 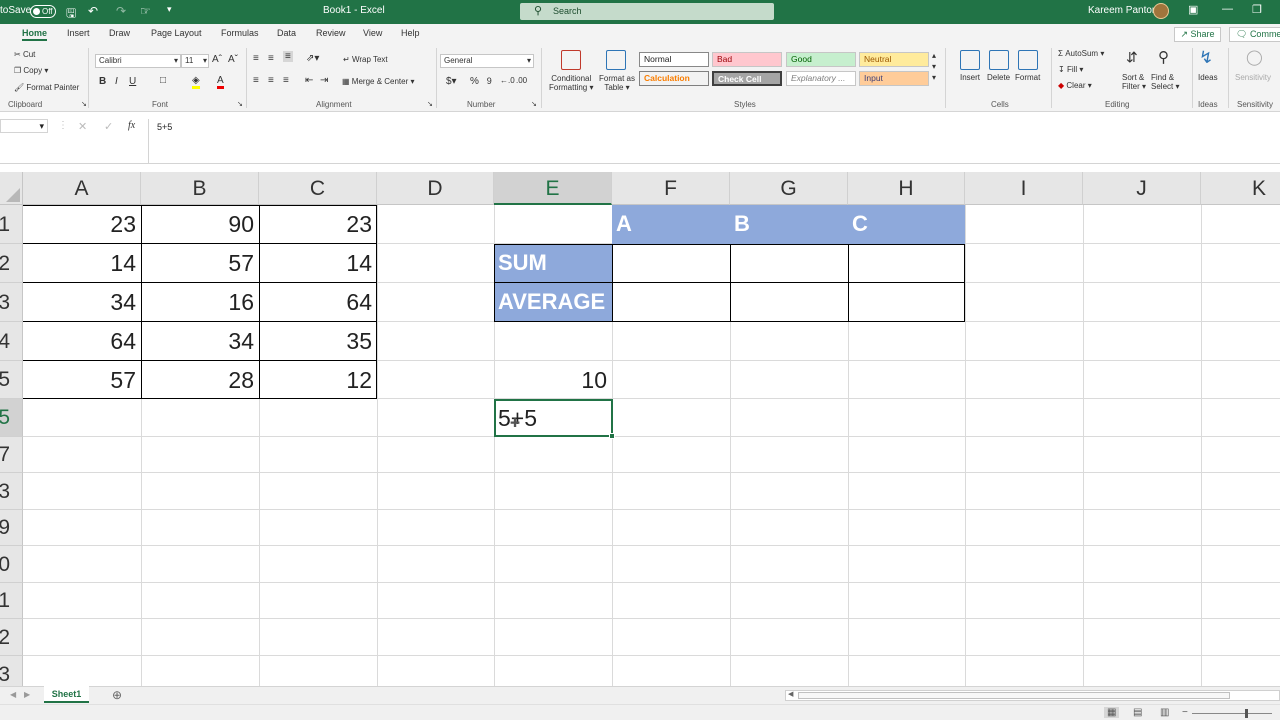 I want to click on zoom-slider-thumb, so click(x=1246, y=713).